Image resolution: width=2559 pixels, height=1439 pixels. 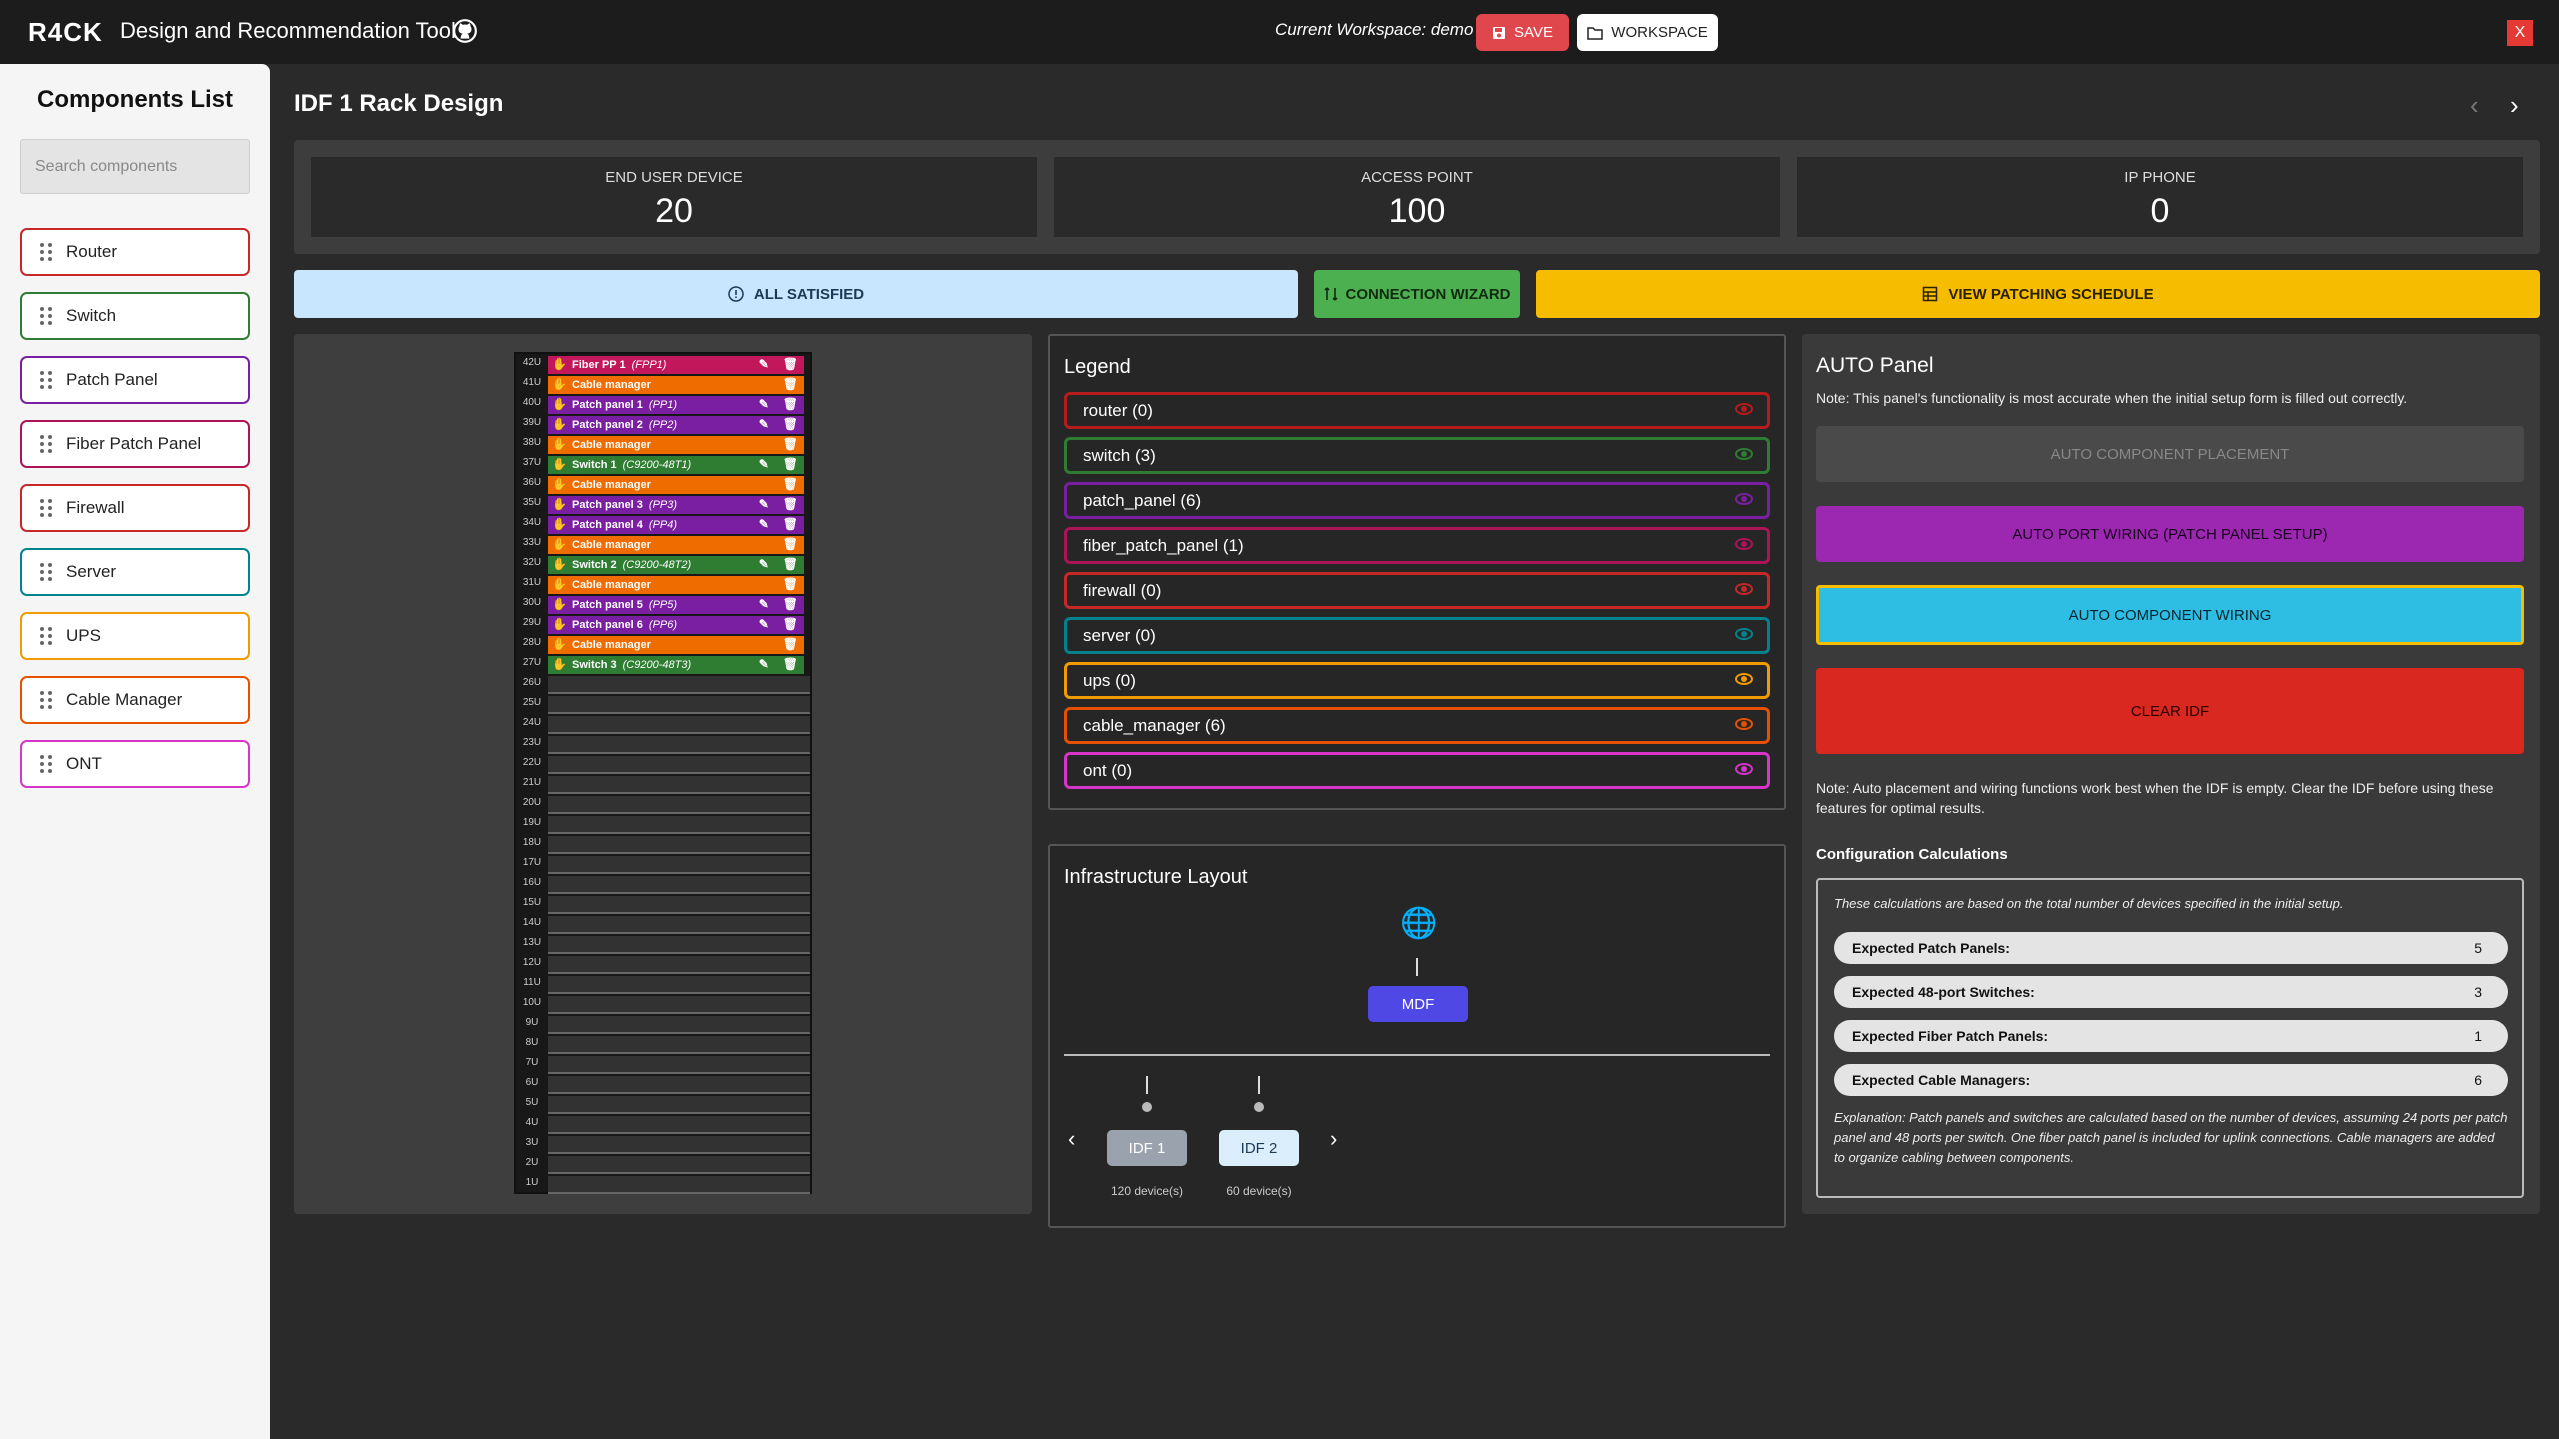 I want to click on rack-device: ✋ Switch 2 (C9200-48T2) ✎ 🗑, so click(x=676, y=565).